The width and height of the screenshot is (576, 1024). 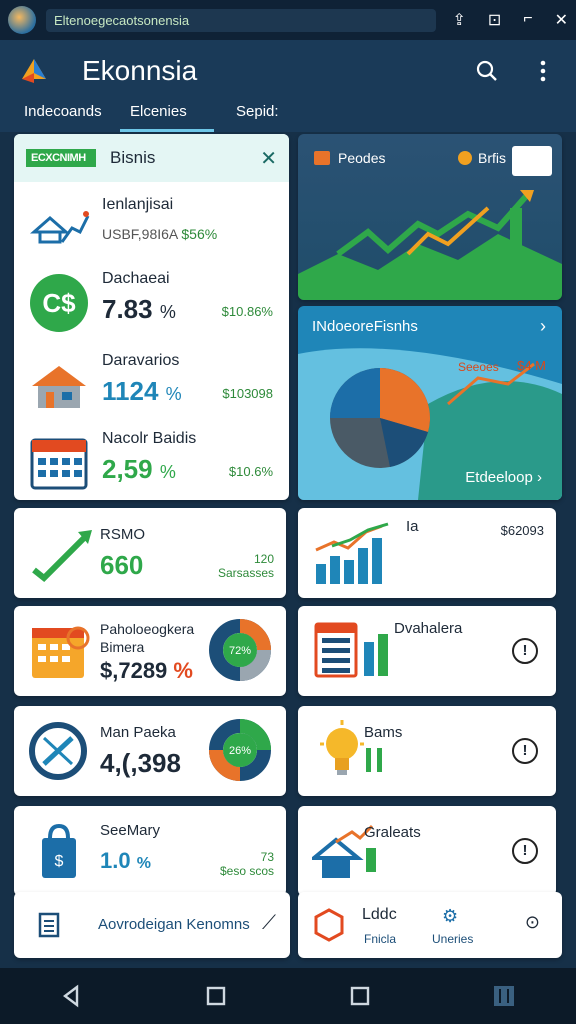 What do you see at coordinates (240, 651) in the screenshot?
I see `donut-label: 72%` at bounding box center [240, 651].